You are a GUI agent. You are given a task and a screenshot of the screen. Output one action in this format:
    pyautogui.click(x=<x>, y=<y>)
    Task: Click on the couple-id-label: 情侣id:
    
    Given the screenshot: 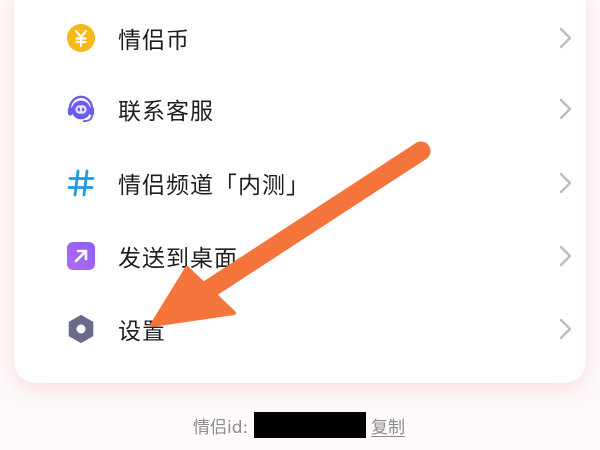 What is the action you would take?
    pyautogui.click(x=221, y=428)
    